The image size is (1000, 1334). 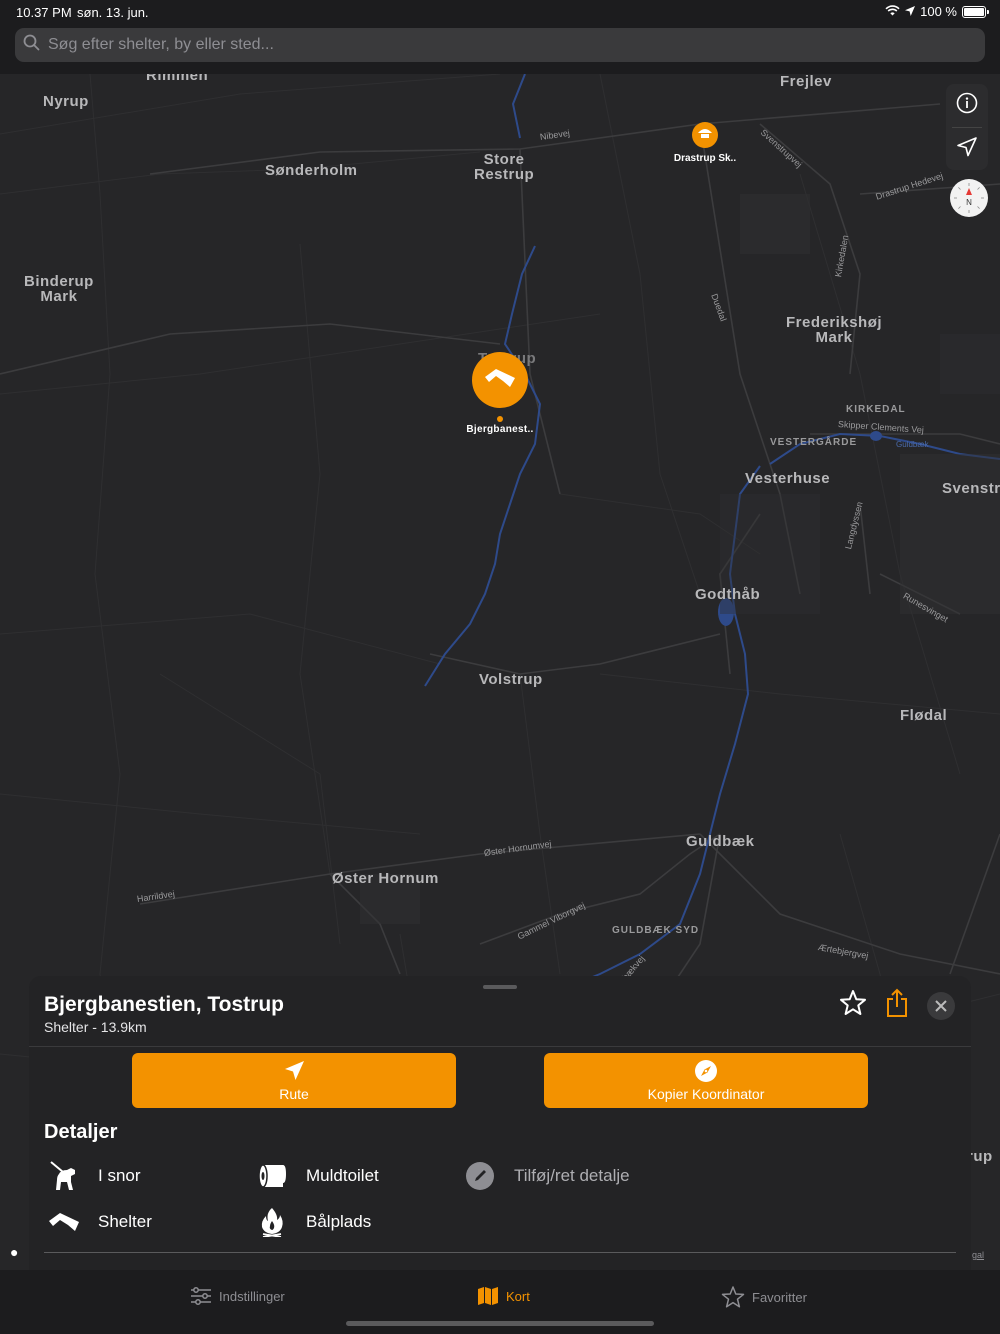 I want to click on place-label: Rimmen, so click(x=177, y=79).